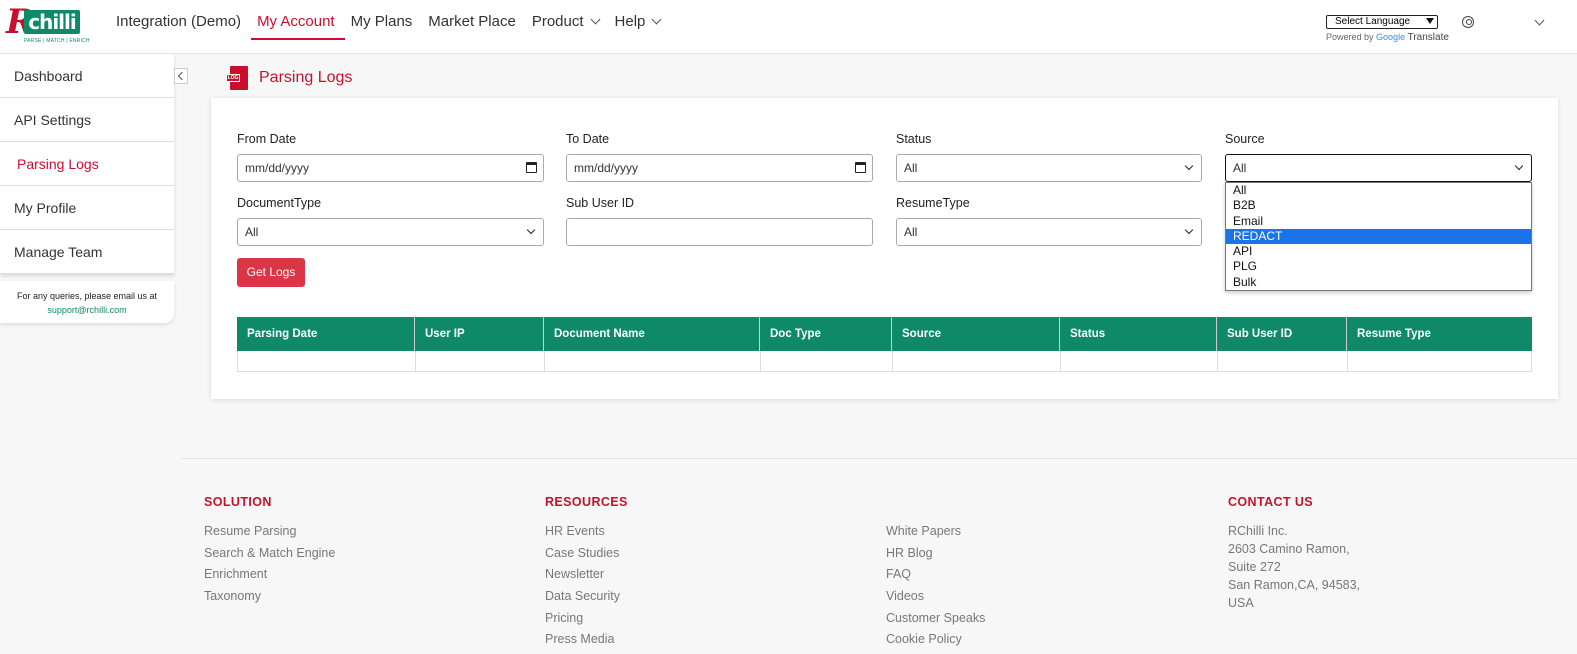 This screenshot has width=1577, height=654. I want to click on google-text: Google, so click(1391, 37).